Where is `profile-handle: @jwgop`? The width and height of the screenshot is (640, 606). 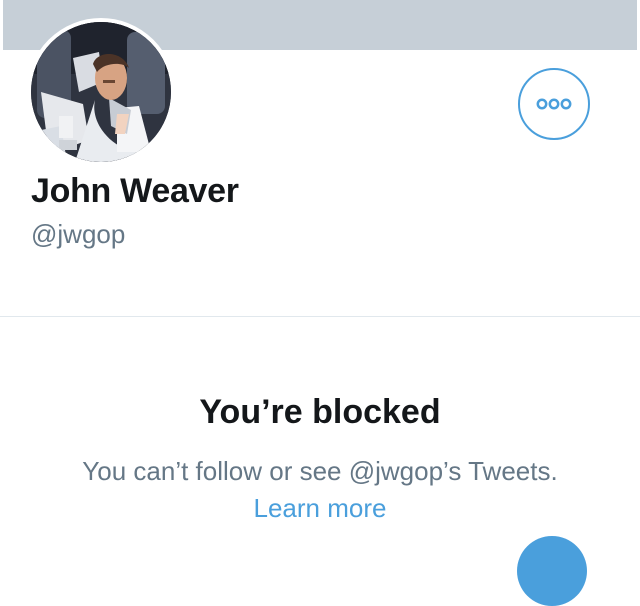
profile-handle: @jwgop is located at coordinates (78, 234).